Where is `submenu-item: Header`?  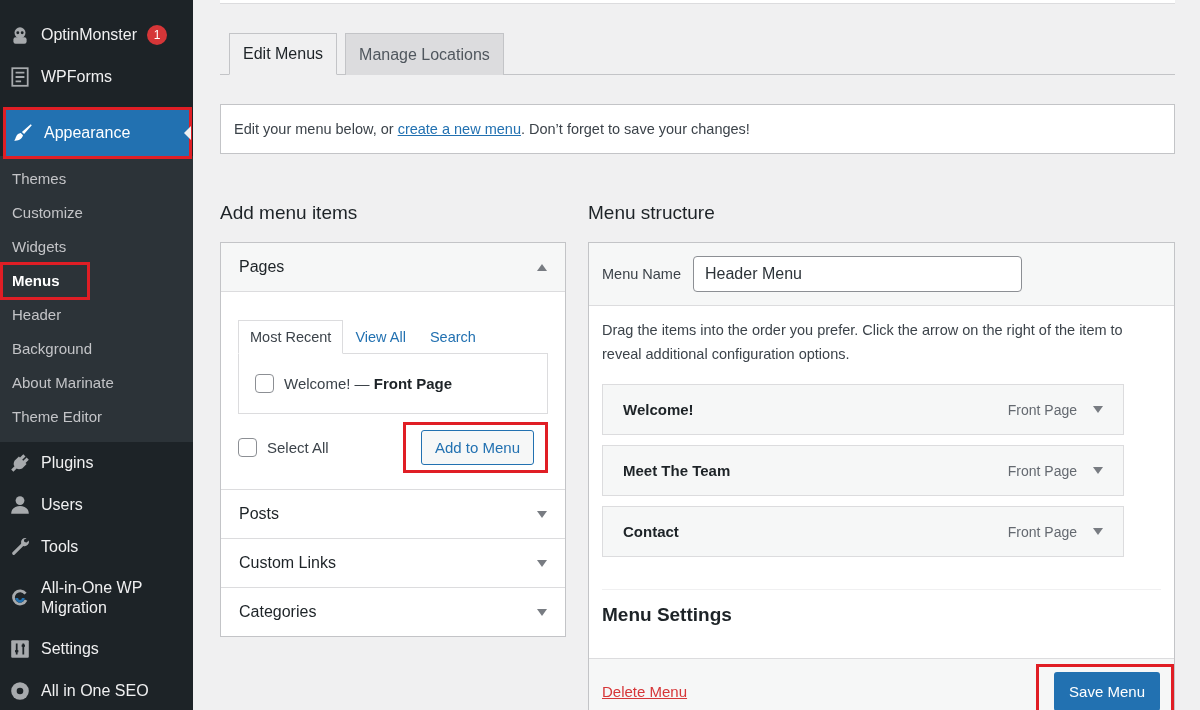
submenu-item: Header is located at coordinates (37, 315).